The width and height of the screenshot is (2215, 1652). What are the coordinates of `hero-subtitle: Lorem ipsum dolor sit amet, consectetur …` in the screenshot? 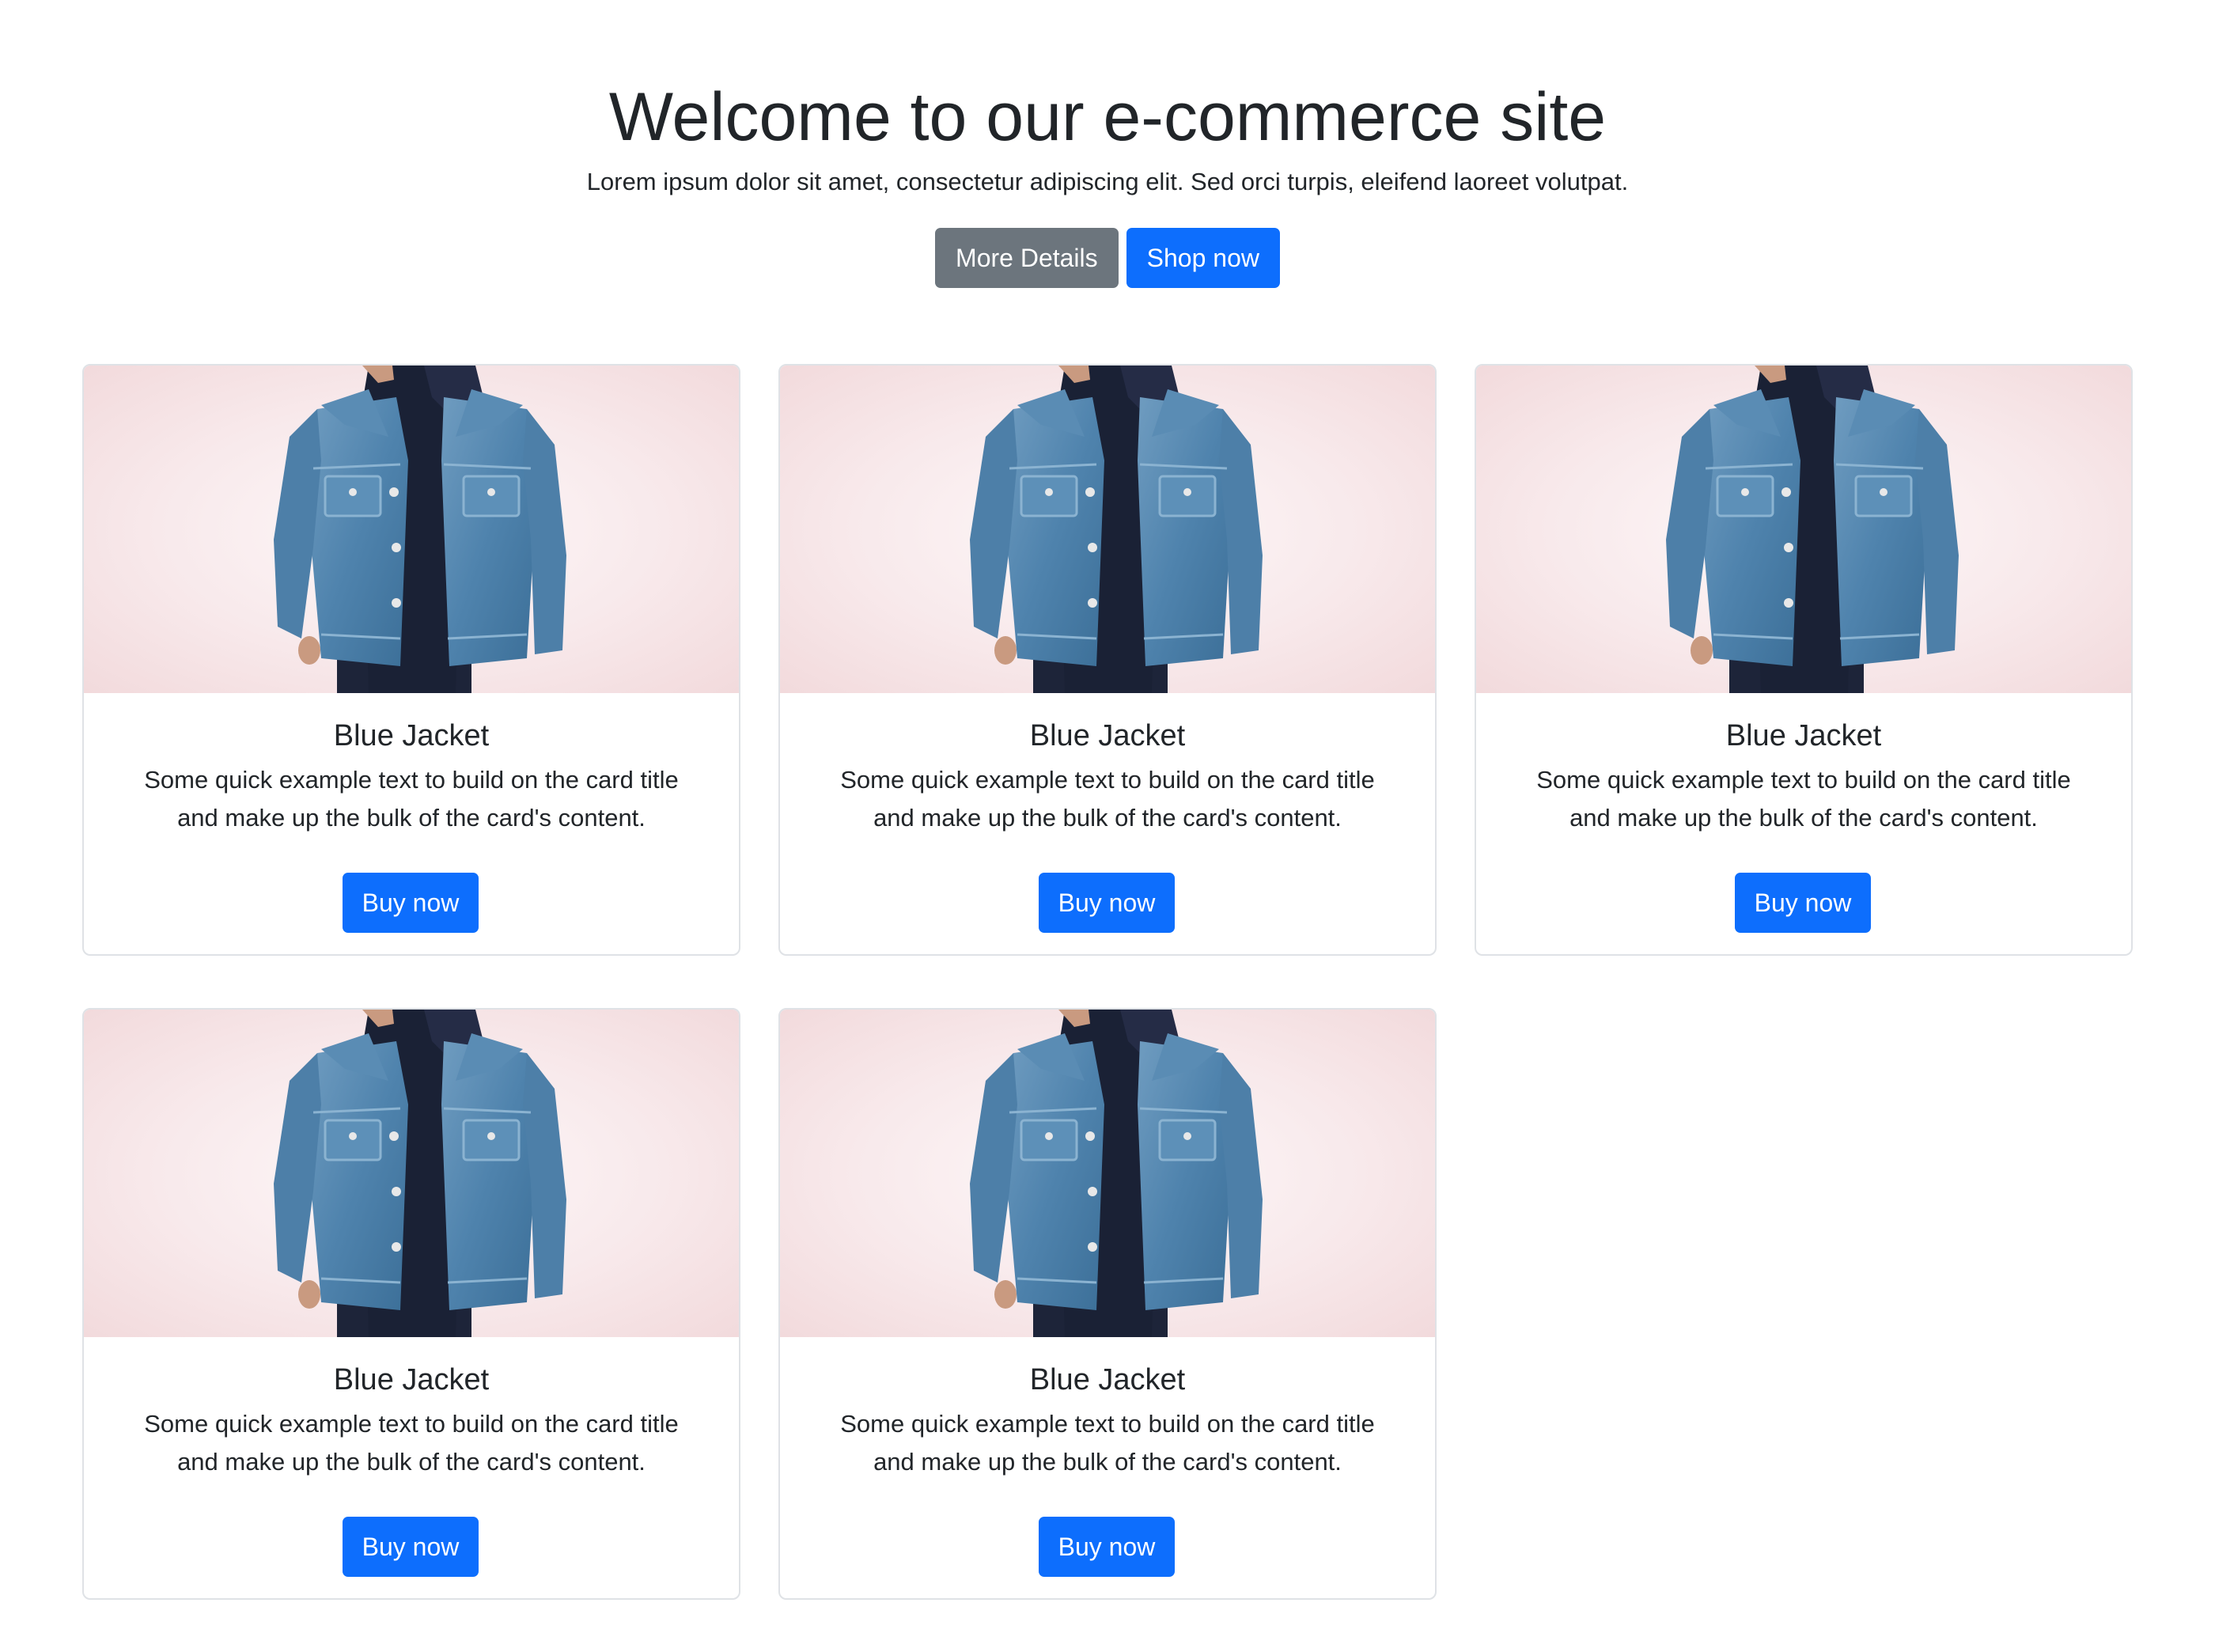 It's located at (1107, 182).